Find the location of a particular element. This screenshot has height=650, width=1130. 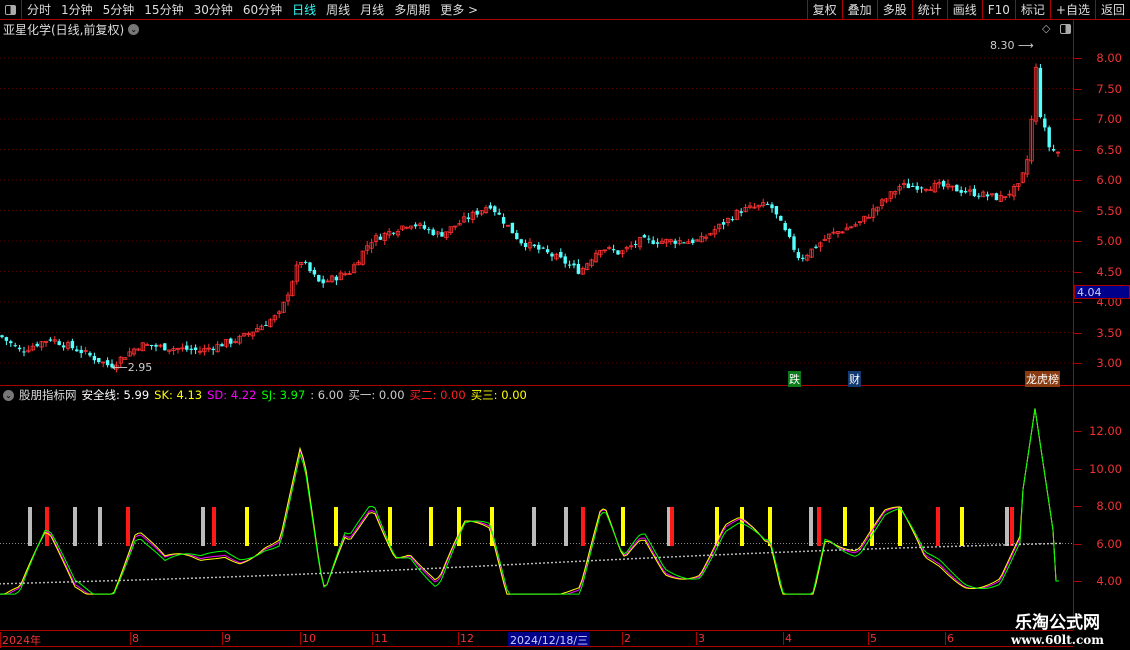

price-axis-label: 5.00 is located at coordinates (1109, 241).